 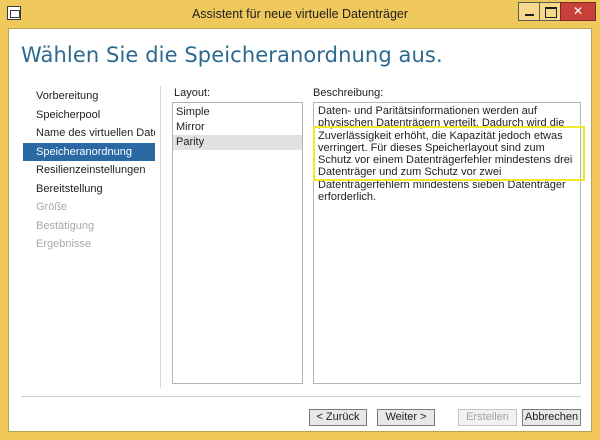 I want to click on maximize-button, so click(x=550, y=11).